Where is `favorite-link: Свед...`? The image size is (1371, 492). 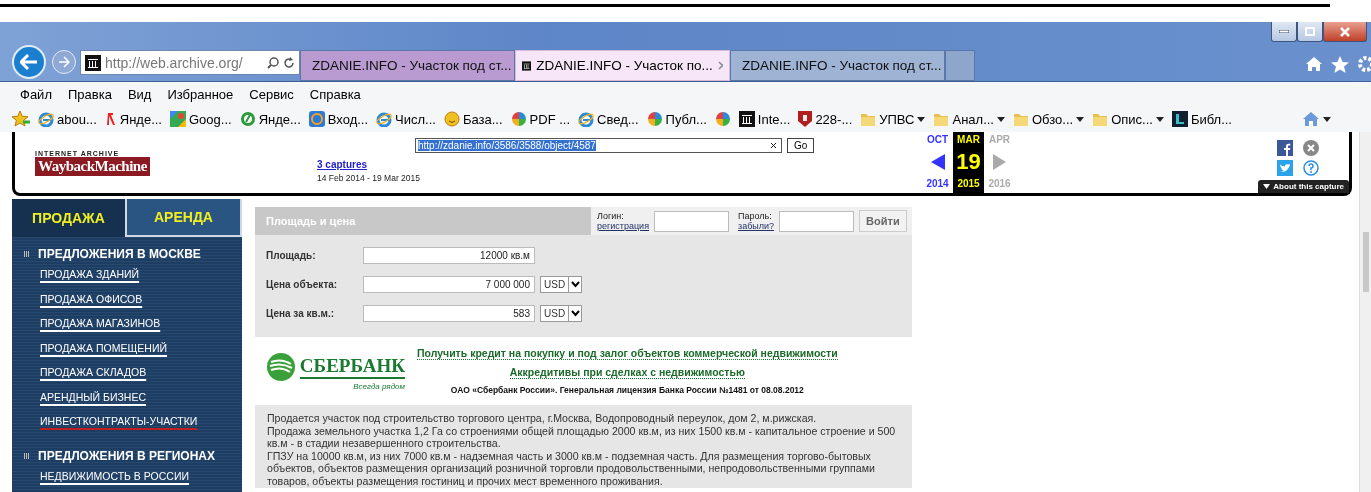
favorite-link: Свед... is located at coordinates (608, 119).